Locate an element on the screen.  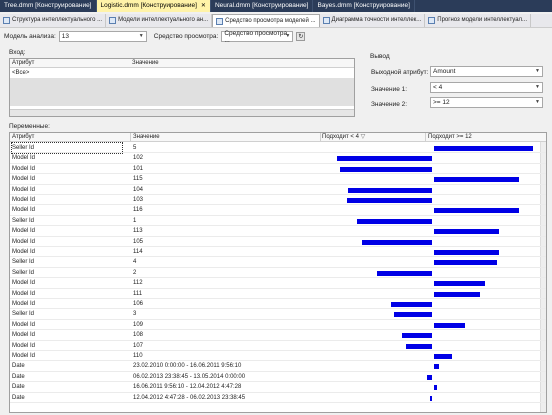
table-row: Model Id 109 is located at coordinates (278, 325).